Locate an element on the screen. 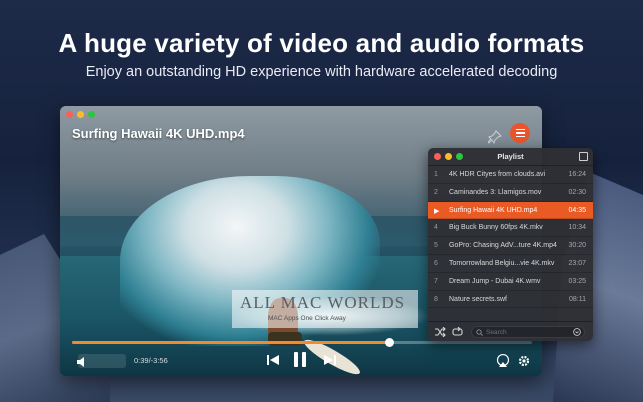 The image size is (643, 402). playlist-item-duration: 03:25 is located at coordinates (577, 281).